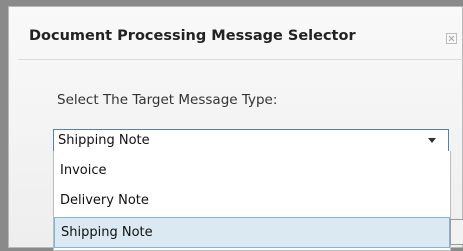 The image size is (463, 251). I want to click on dialog-title: Document Processing Message Selector, so click(192, 36).